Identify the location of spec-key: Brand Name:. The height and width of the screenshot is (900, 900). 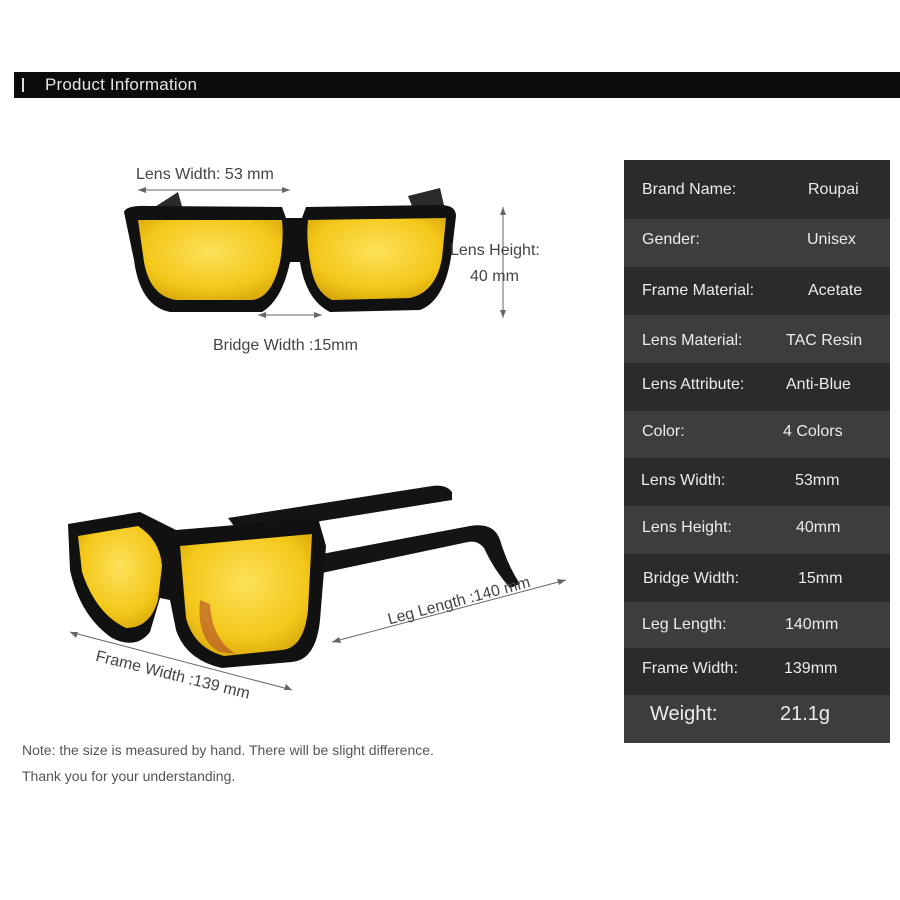
(689, 189).